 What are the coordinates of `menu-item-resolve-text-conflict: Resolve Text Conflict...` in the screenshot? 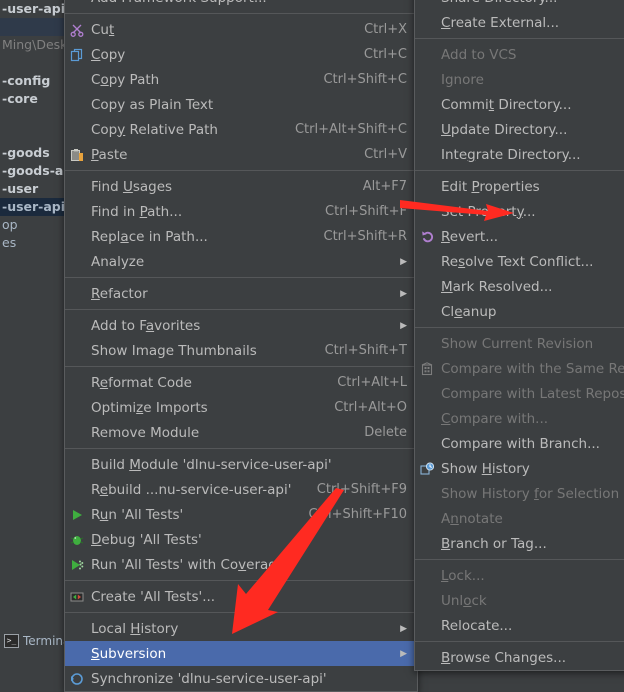 It's located at (519, 261).